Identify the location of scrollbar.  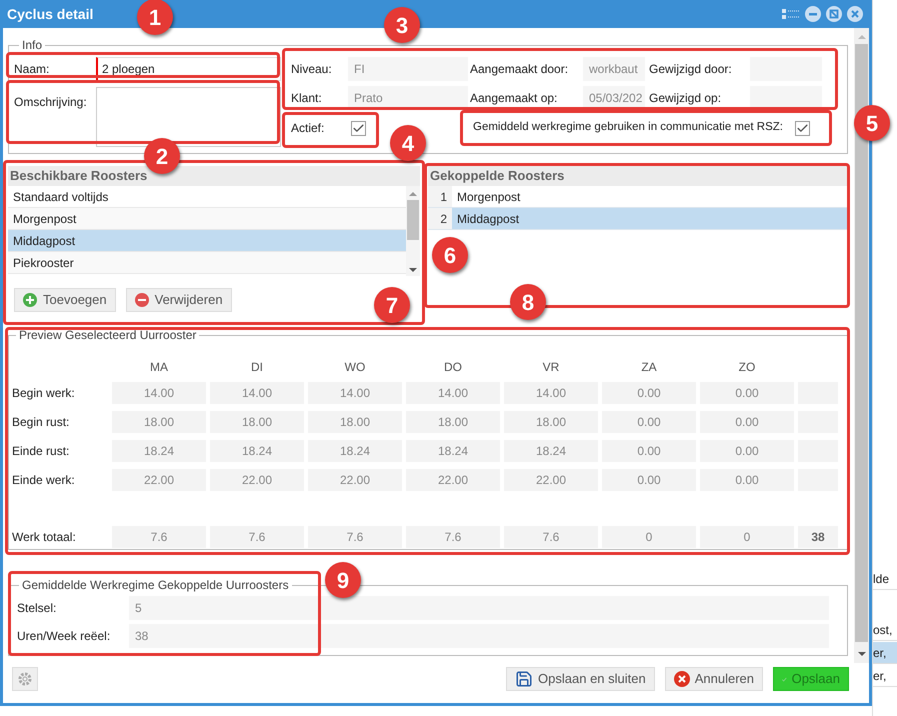
(413, 231).